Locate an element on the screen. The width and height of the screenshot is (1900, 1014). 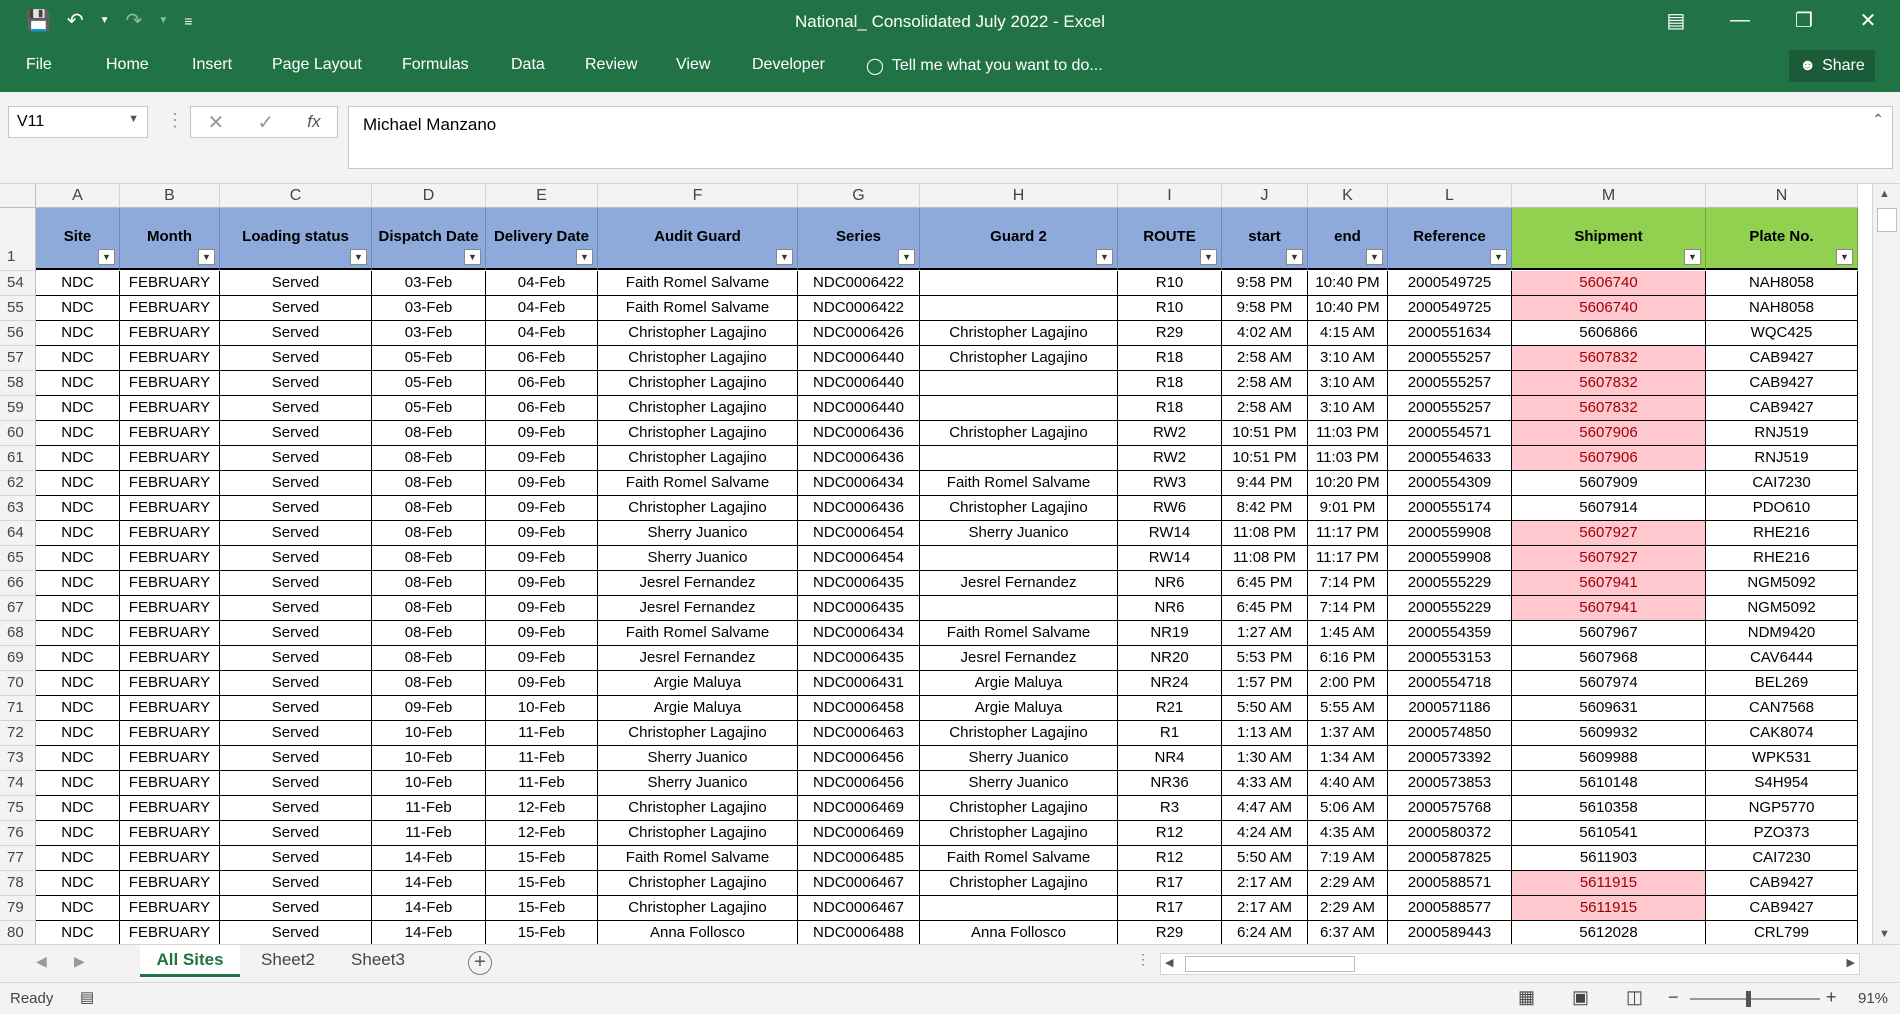
table-cell: 11:17 PM is located at coordinates (1348, 558).